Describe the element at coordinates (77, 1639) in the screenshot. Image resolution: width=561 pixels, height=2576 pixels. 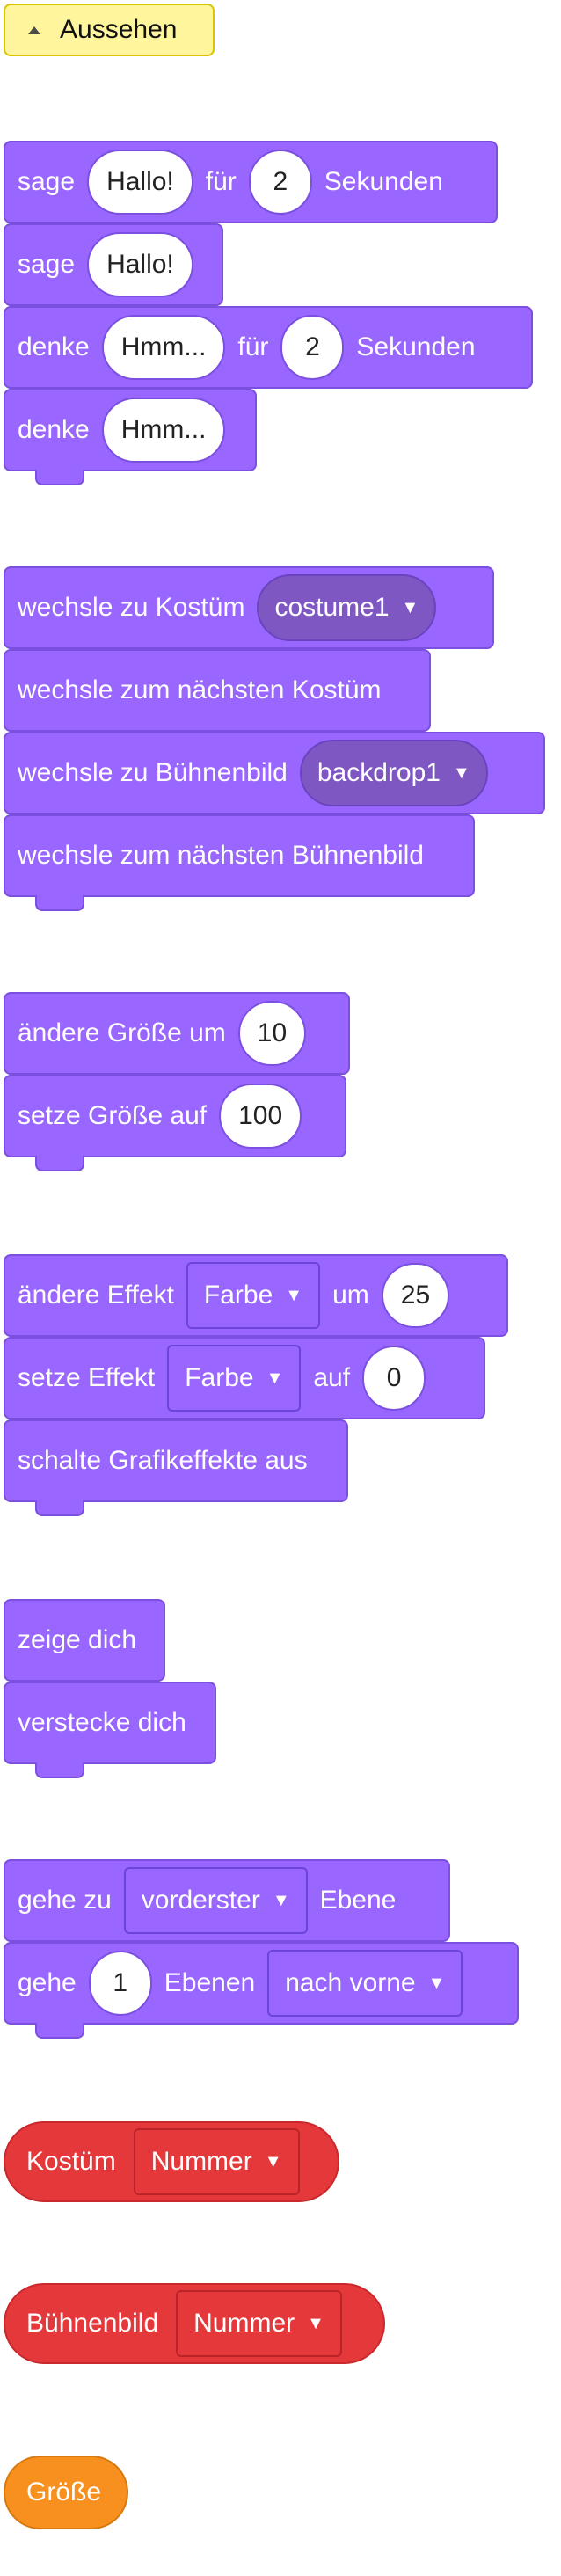
I see `block-text: zeige dich` at that location.